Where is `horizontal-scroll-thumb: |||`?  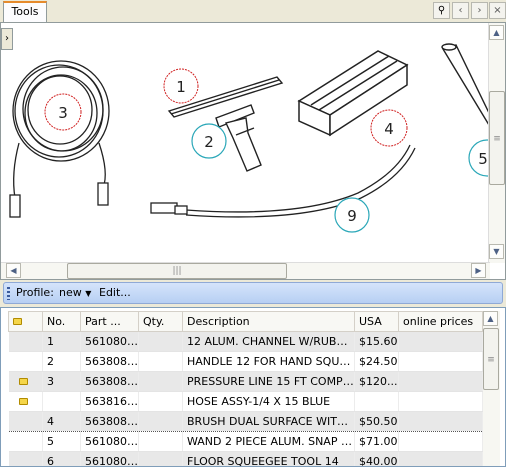 horizontal-scroll-thumb: ||| is located at coordinates (177, 271).